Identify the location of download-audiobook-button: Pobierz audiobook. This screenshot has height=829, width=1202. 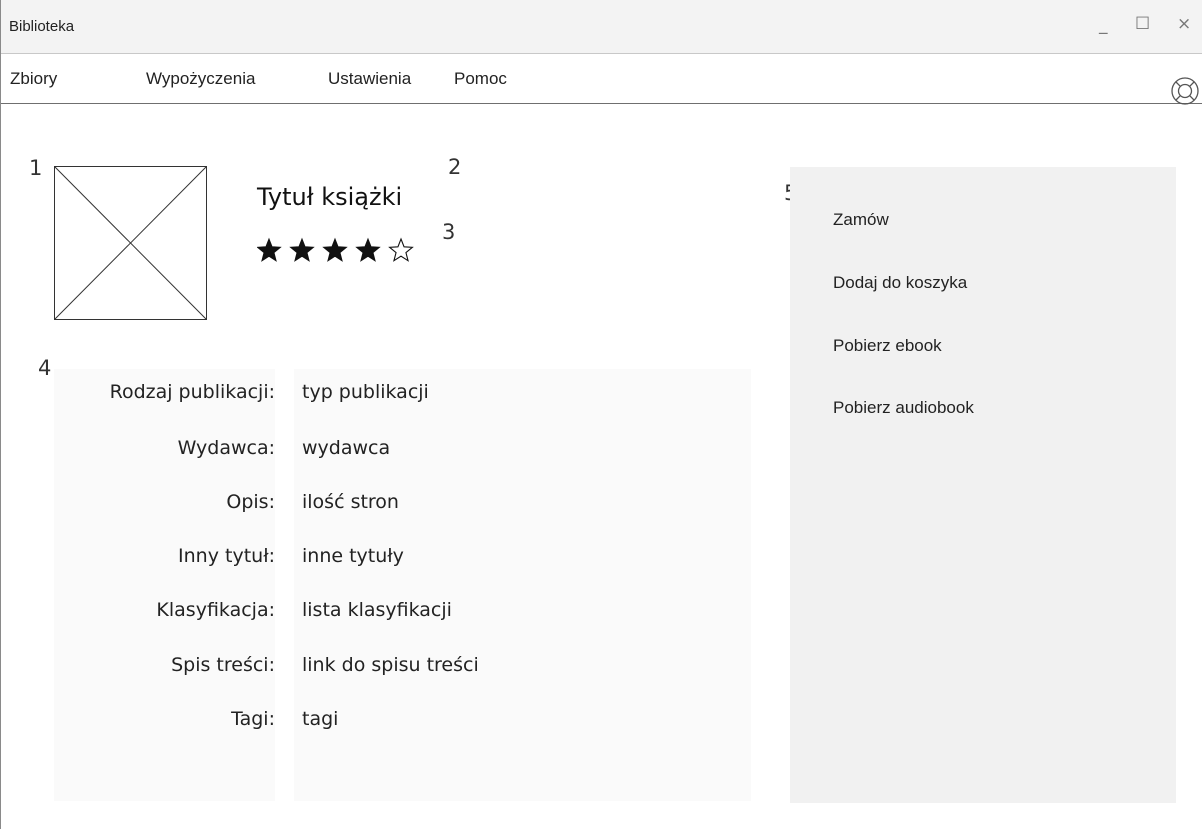
(903, 408).